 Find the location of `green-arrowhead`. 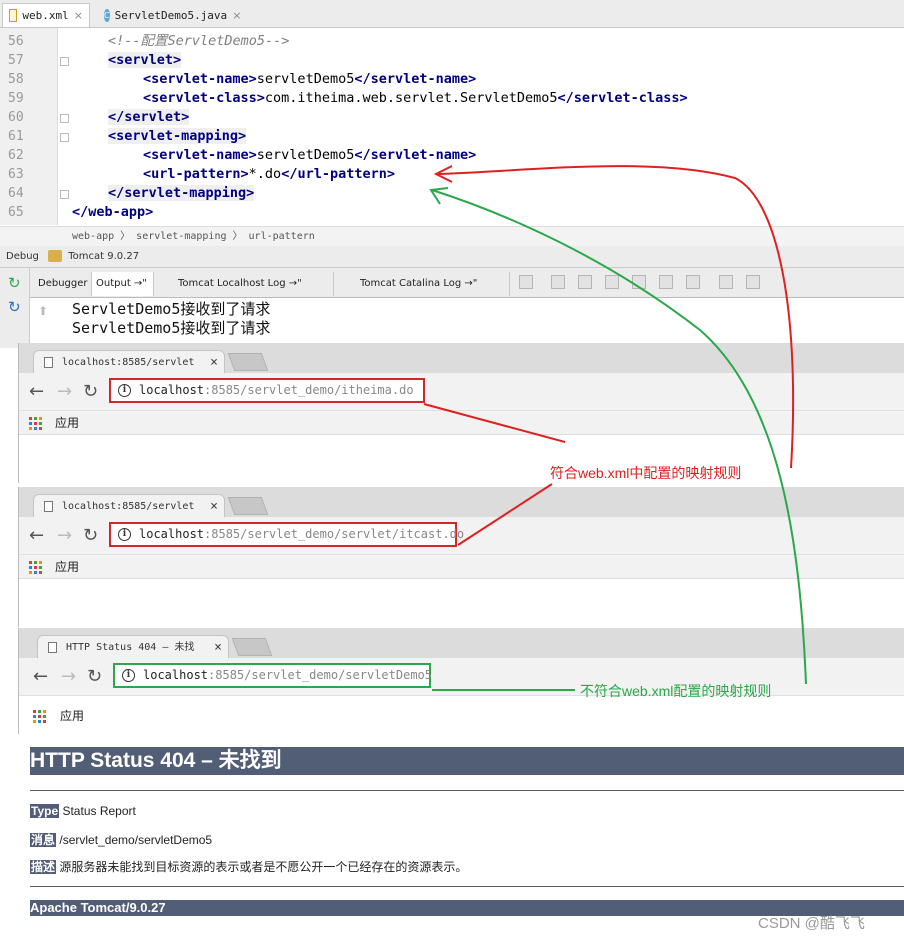

green-arrowhead is located at coordinates (439, 196).